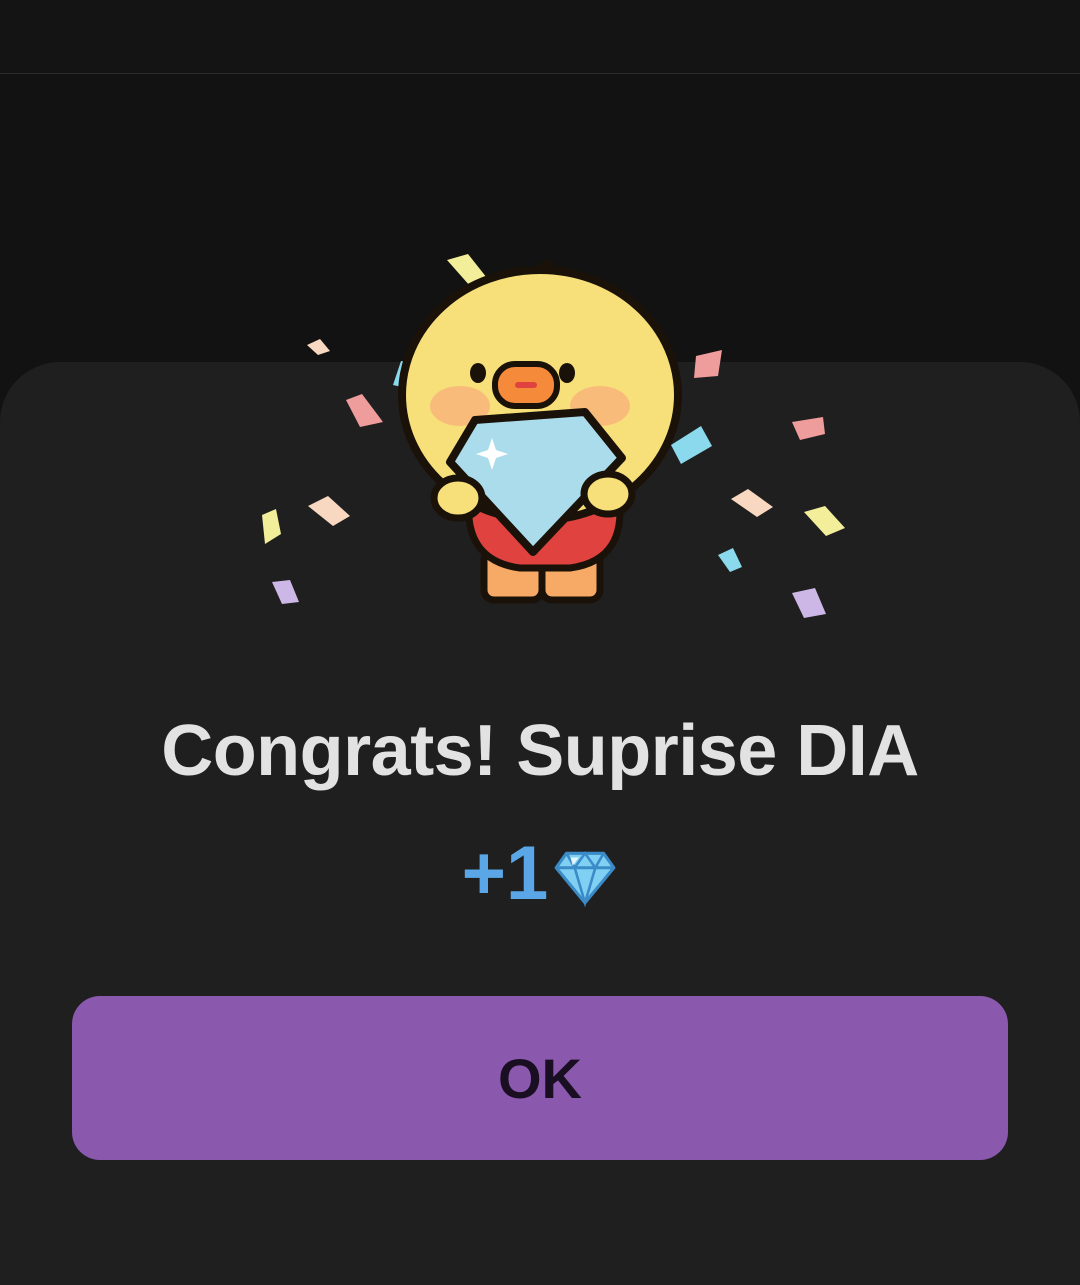  I want to click on diamond-icon, so click(585, 878).